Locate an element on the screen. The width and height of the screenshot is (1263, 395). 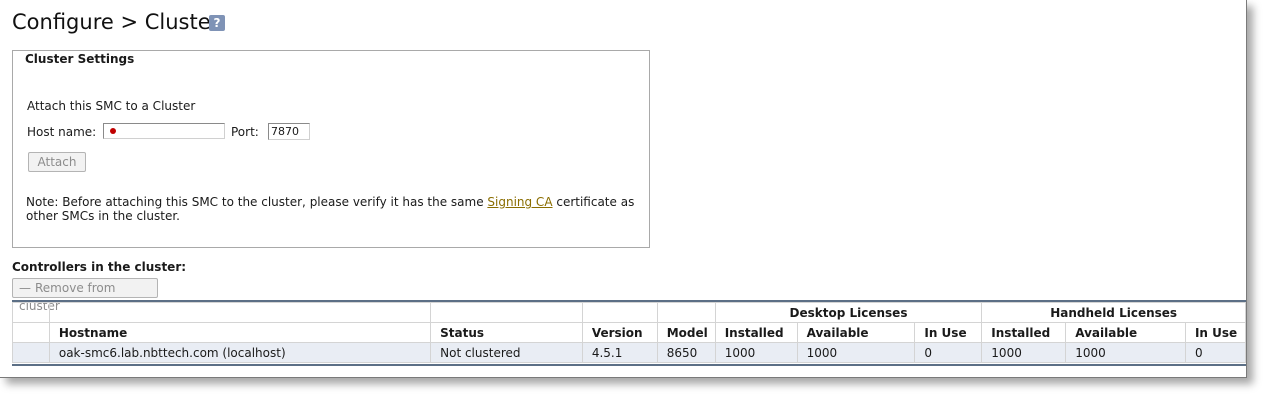
controllers-heading: Controllers in the cluster: is located at coordinates (99, 267).